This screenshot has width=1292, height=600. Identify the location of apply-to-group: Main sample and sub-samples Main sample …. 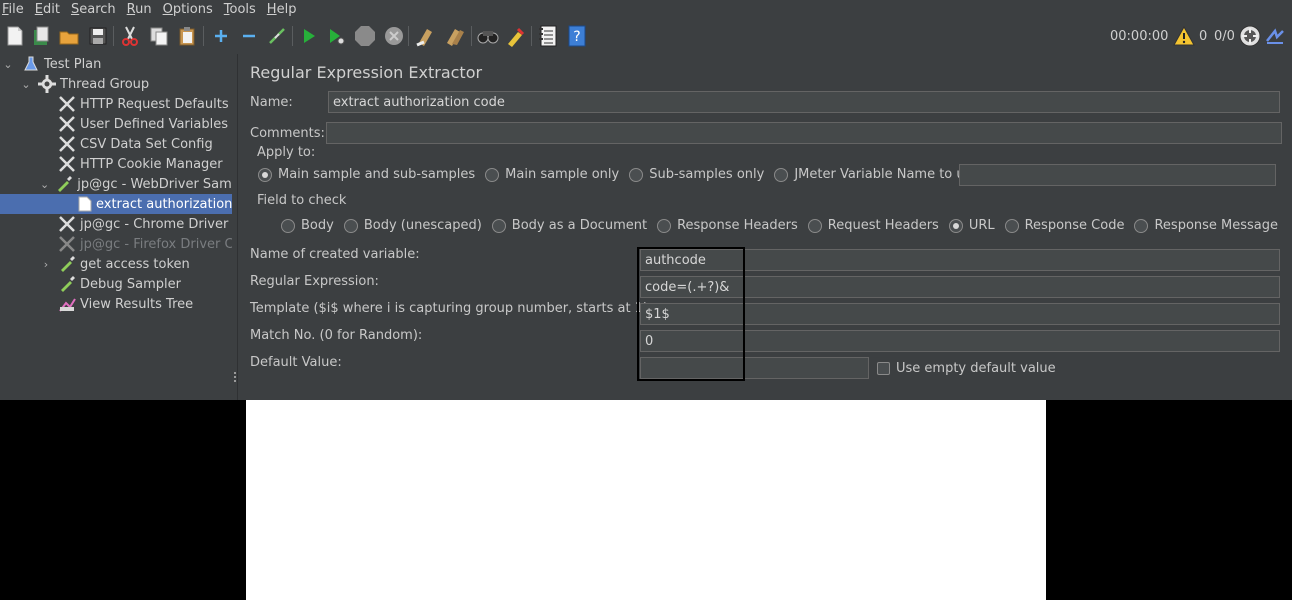
(623, 174).